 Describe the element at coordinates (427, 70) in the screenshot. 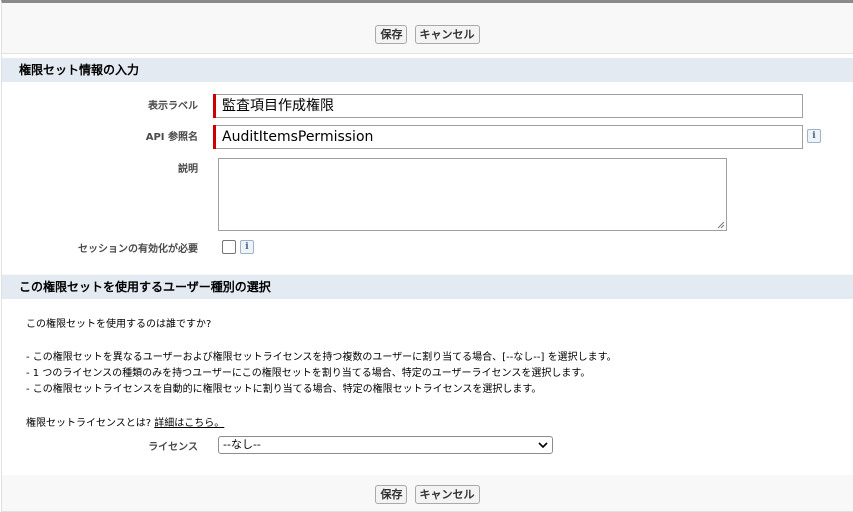

I see `section1-header: 権限セット情報の入力` at that location.